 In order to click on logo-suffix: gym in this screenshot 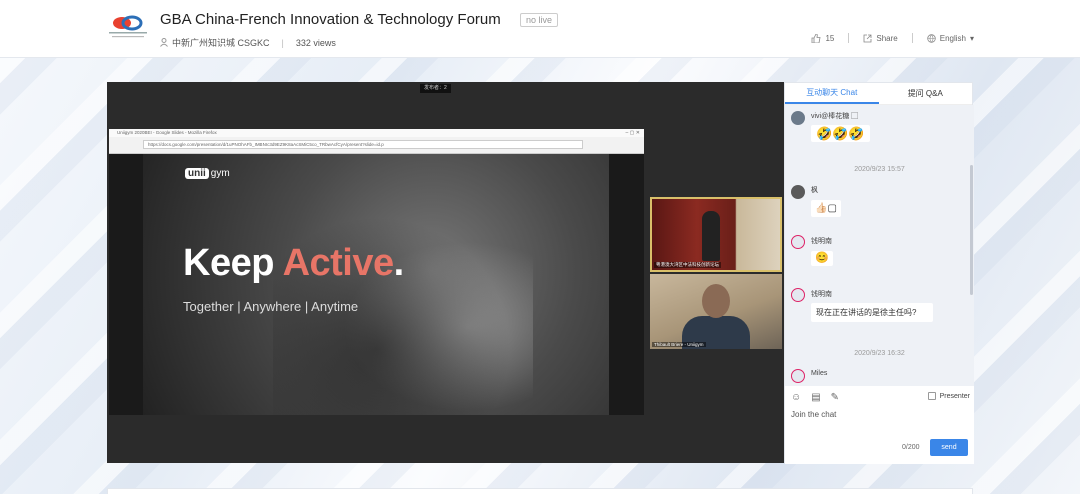, I will do `click(220, 173)`.